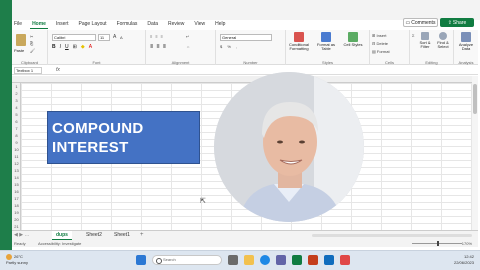 The image size is (480, 270). I want to click on tab-help: Help, so click(220, 24).